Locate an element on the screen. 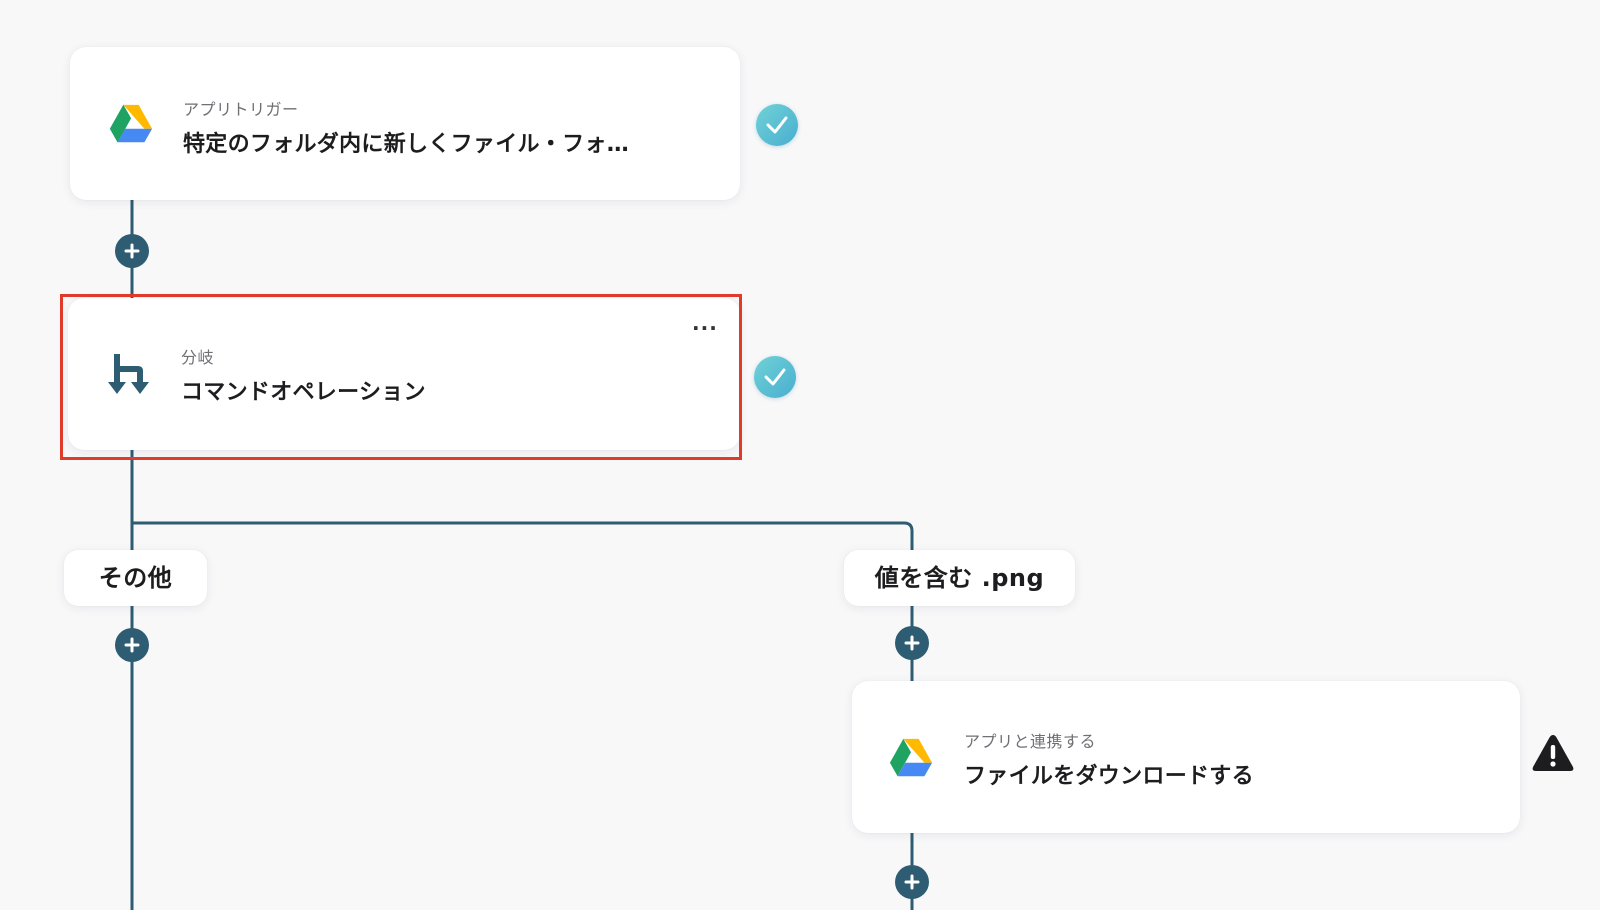 This screenshot has height=910, width=1600. branch-title: コマンドオペレーション is located at coordinates (303, 392).